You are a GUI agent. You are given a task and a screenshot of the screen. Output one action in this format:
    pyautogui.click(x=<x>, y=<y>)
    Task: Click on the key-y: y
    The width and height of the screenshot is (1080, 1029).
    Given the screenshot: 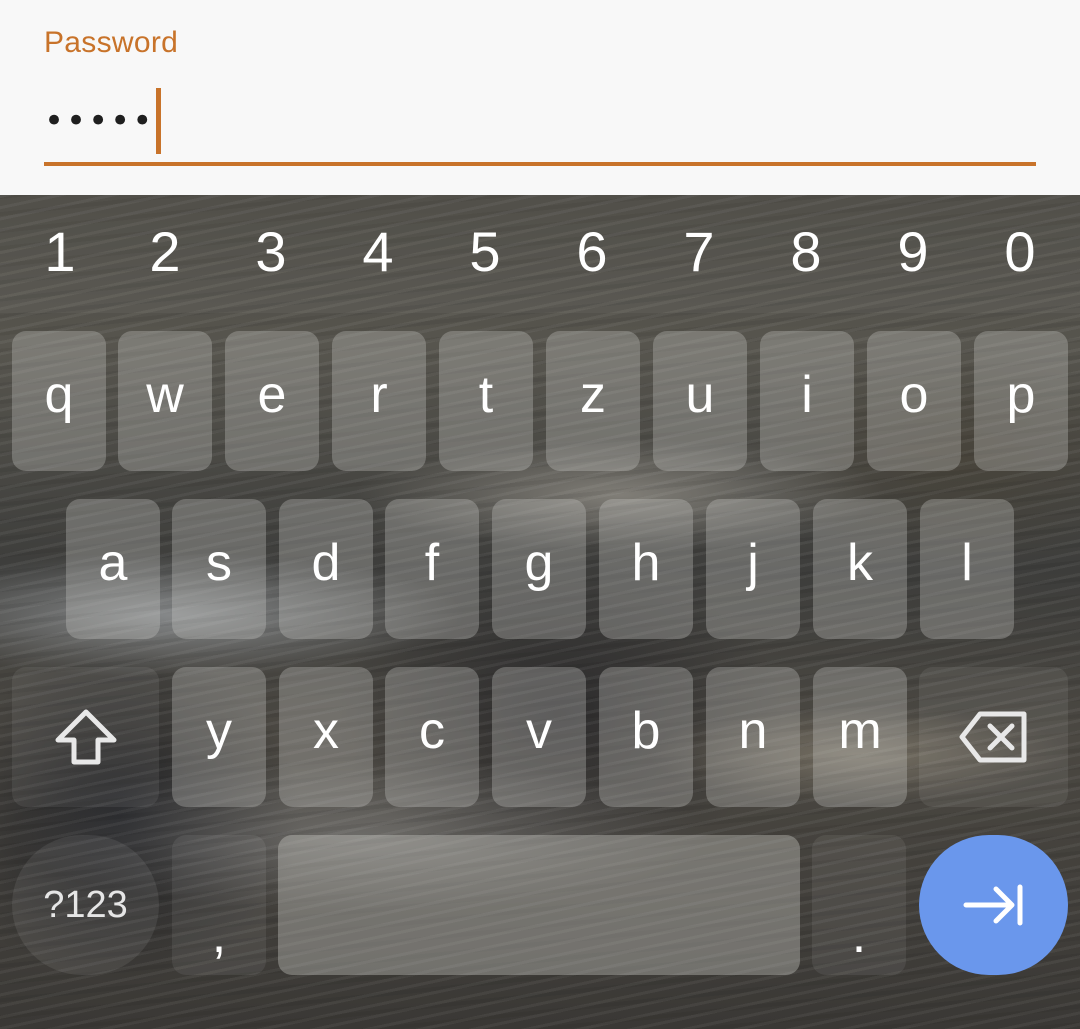 What is the action you would take?
    pyautogui.click(x=219, y=737)
    